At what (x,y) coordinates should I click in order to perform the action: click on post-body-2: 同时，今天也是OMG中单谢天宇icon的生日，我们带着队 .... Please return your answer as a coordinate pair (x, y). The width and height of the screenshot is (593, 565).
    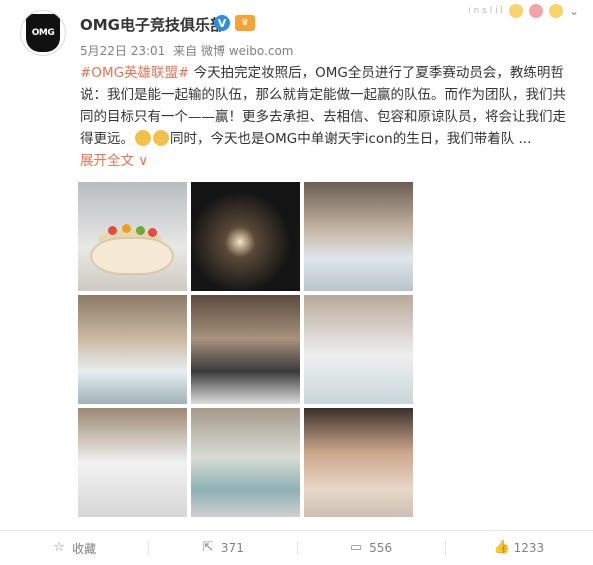
    Looking at the image, I should click on (351, 139).